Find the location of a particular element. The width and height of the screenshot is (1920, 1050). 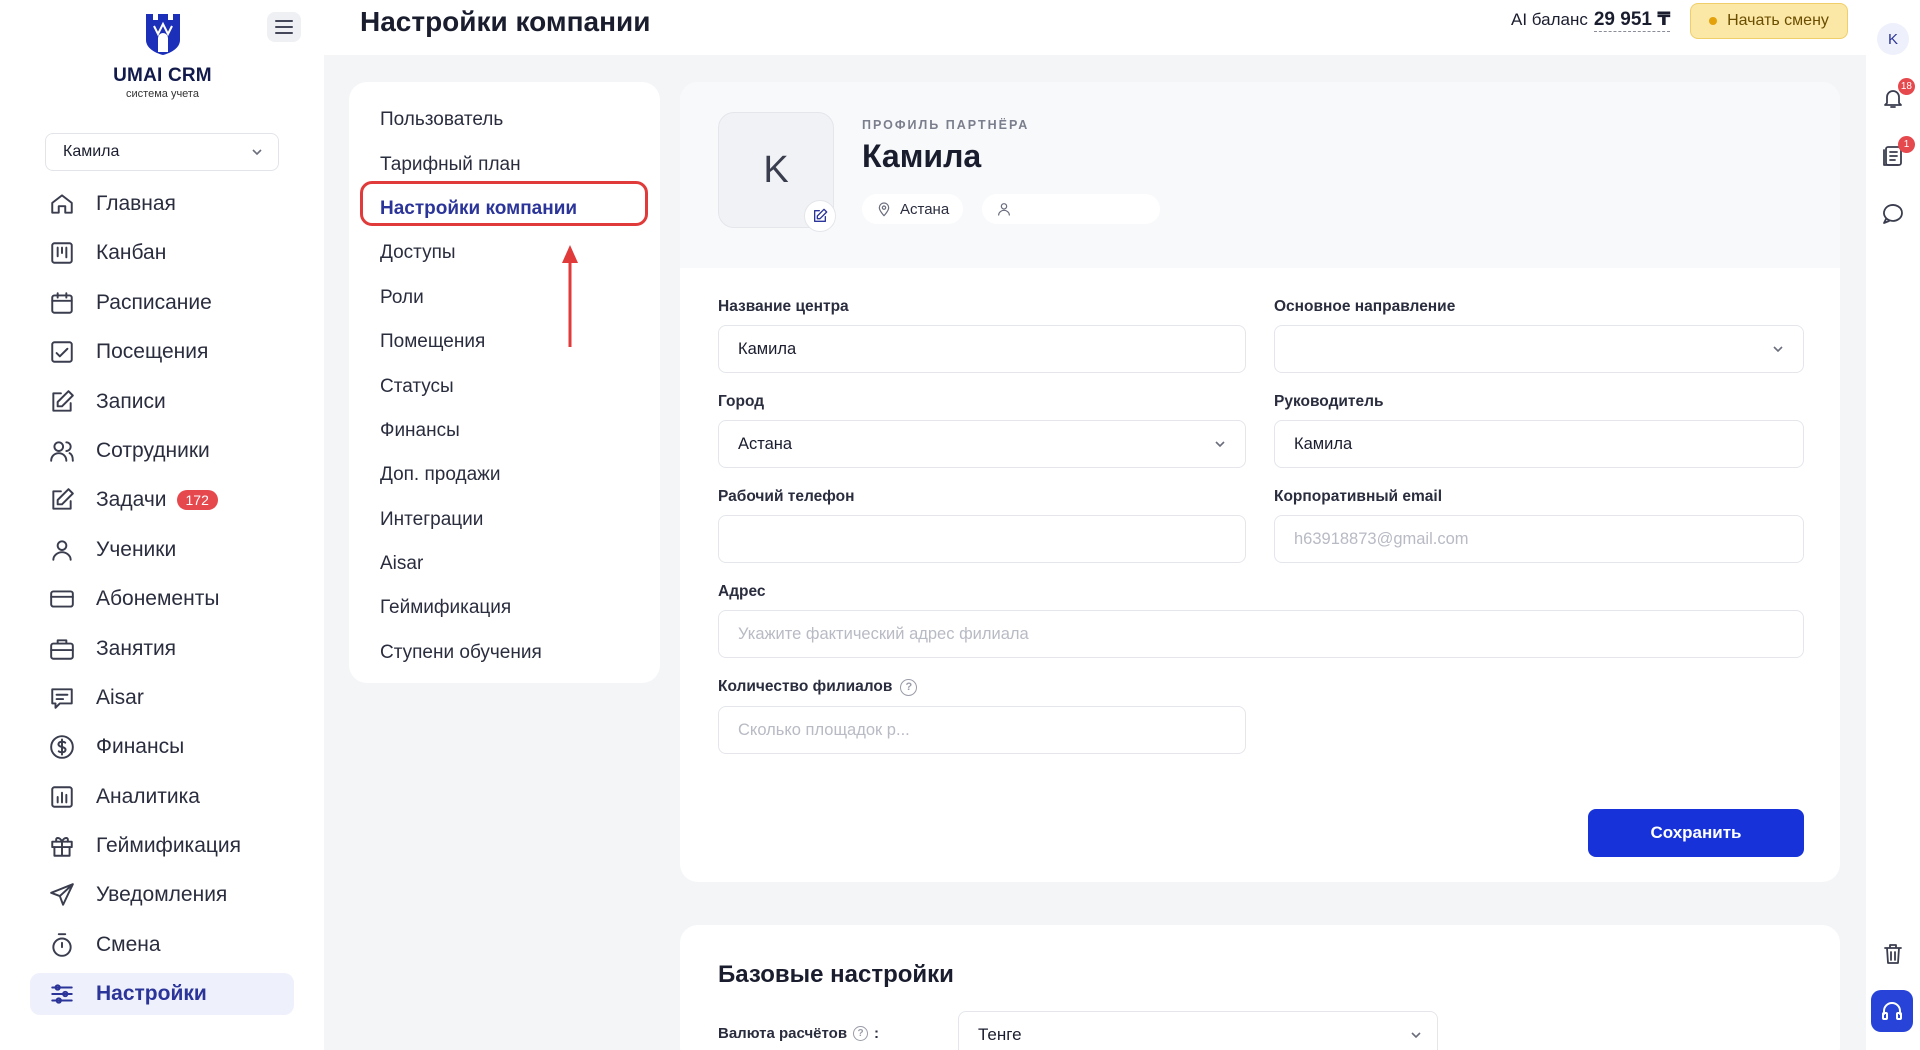

trash-icon is located at coordinates (1893, 954).